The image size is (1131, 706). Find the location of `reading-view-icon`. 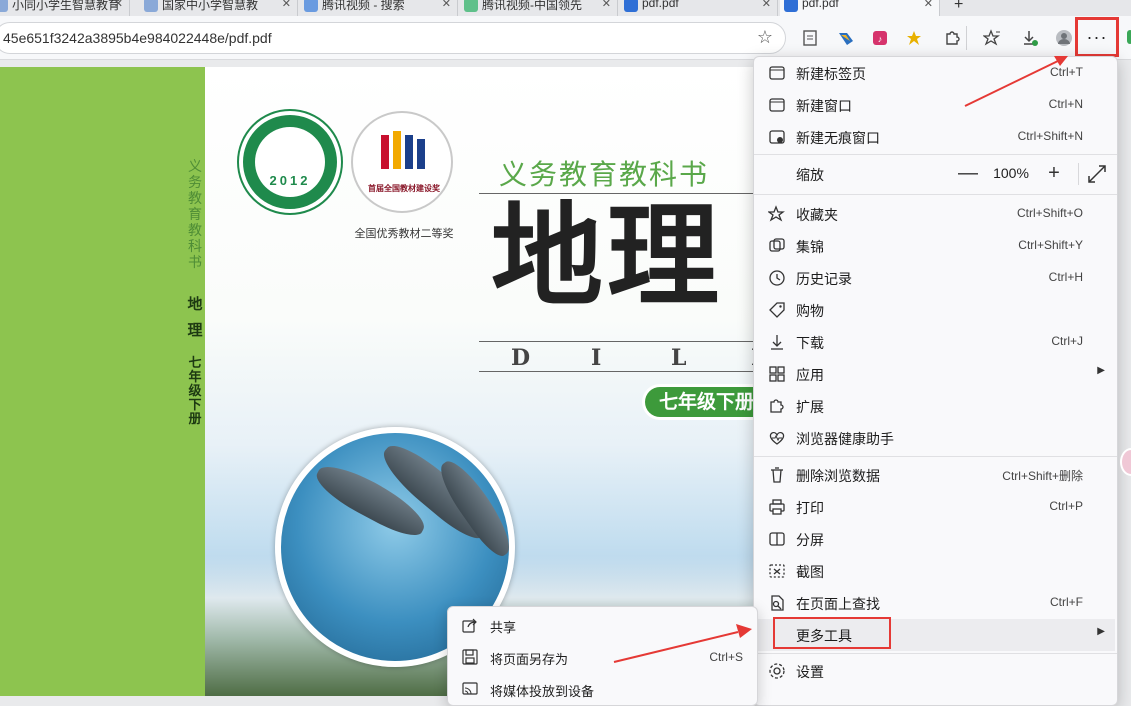

reading-view-icon is located at coordinates (810, 38).